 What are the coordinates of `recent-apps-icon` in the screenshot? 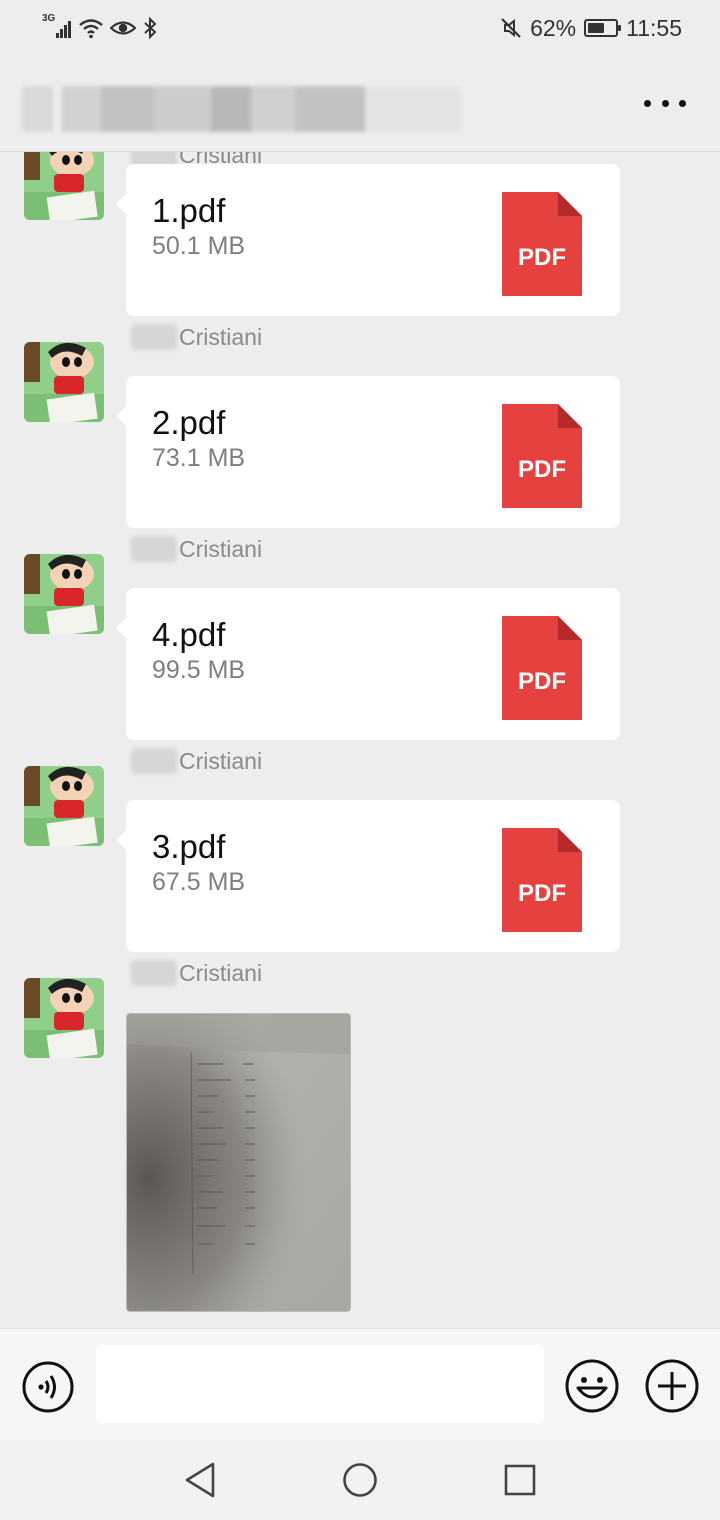 It's located at (520, 1480).